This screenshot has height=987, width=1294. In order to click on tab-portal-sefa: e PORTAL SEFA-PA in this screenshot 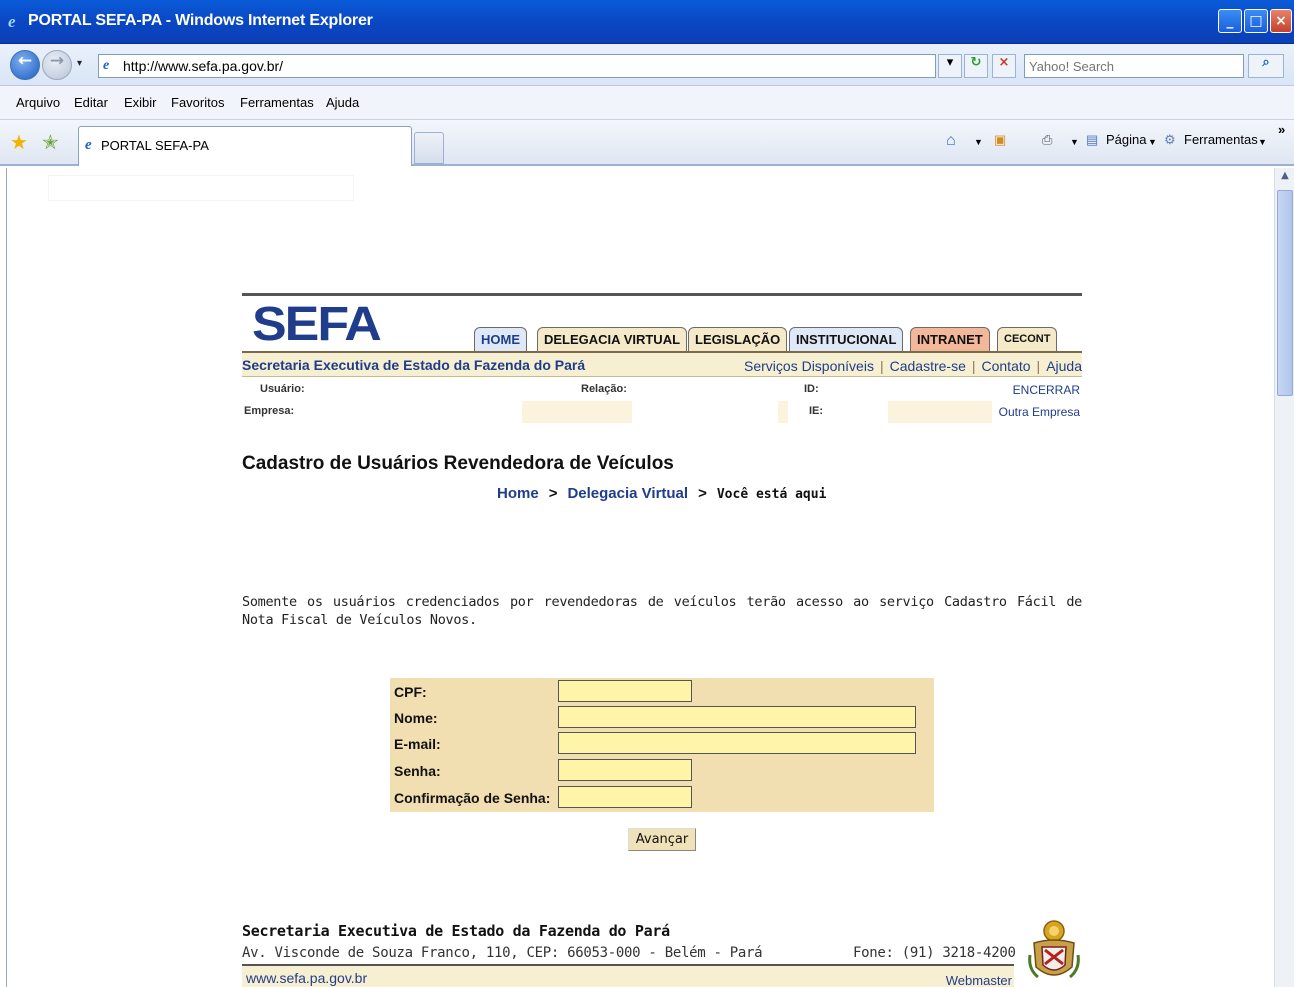, I will do `click(245, 146)`.